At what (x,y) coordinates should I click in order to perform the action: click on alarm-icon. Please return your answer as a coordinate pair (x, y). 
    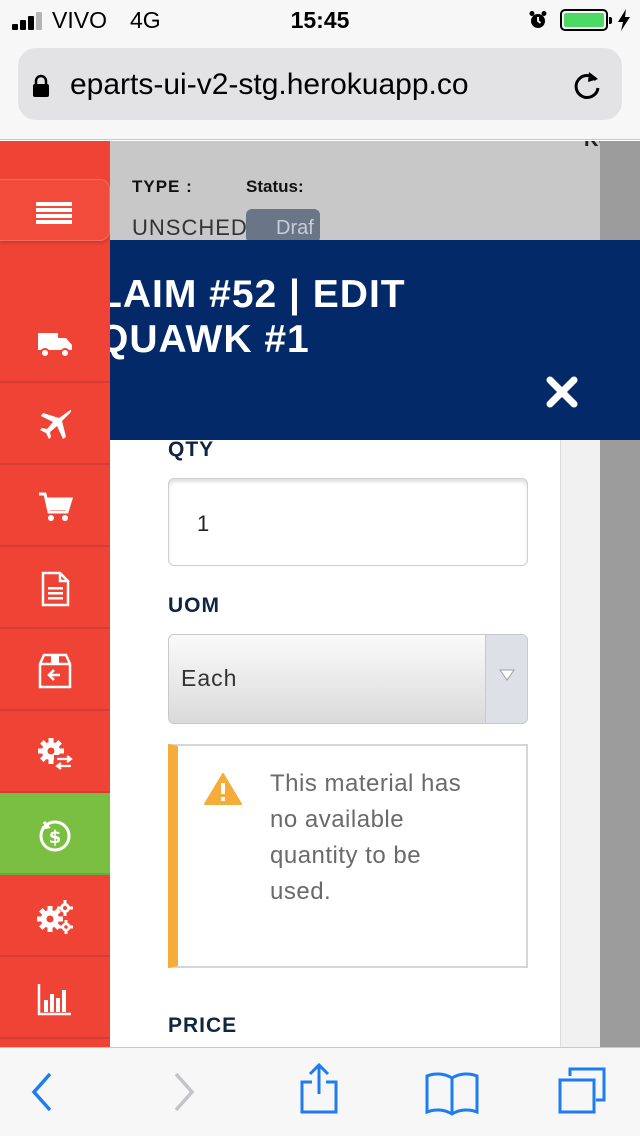
    Looking at the image, I should click on (538, 19).